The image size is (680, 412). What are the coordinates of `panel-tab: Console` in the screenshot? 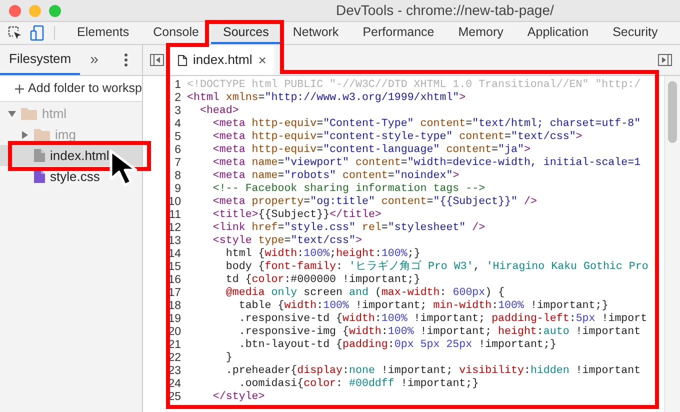 It's located at (176, 33).